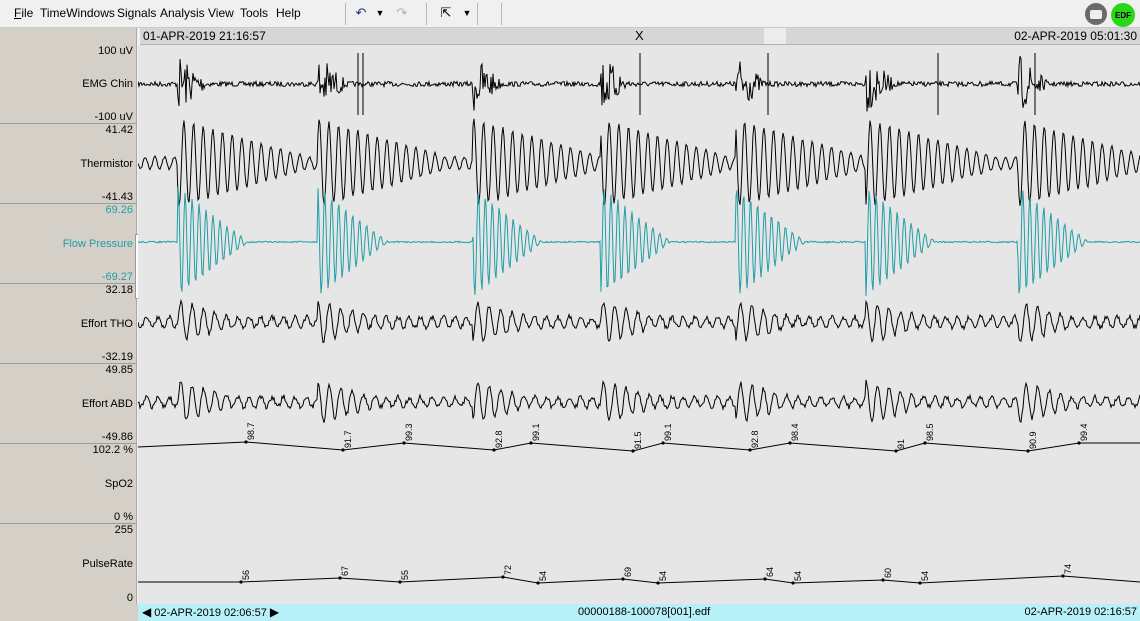  Describe the element at coordinates (251, 431) in the screenshot. I see `spo2-annotation: 98.7` at that location.